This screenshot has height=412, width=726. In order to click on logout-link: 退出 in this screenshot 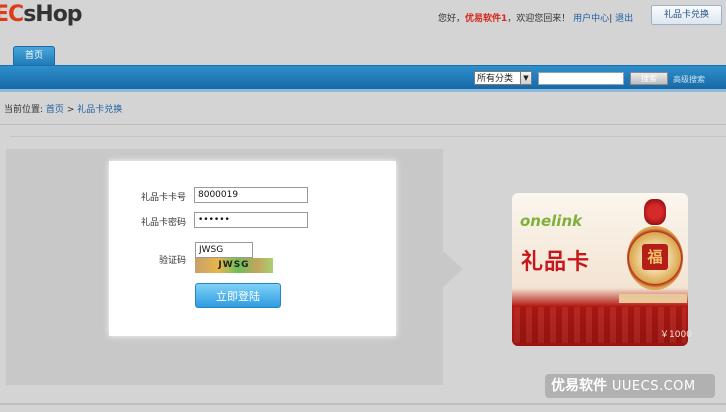, I will do `click(624, 19)`.